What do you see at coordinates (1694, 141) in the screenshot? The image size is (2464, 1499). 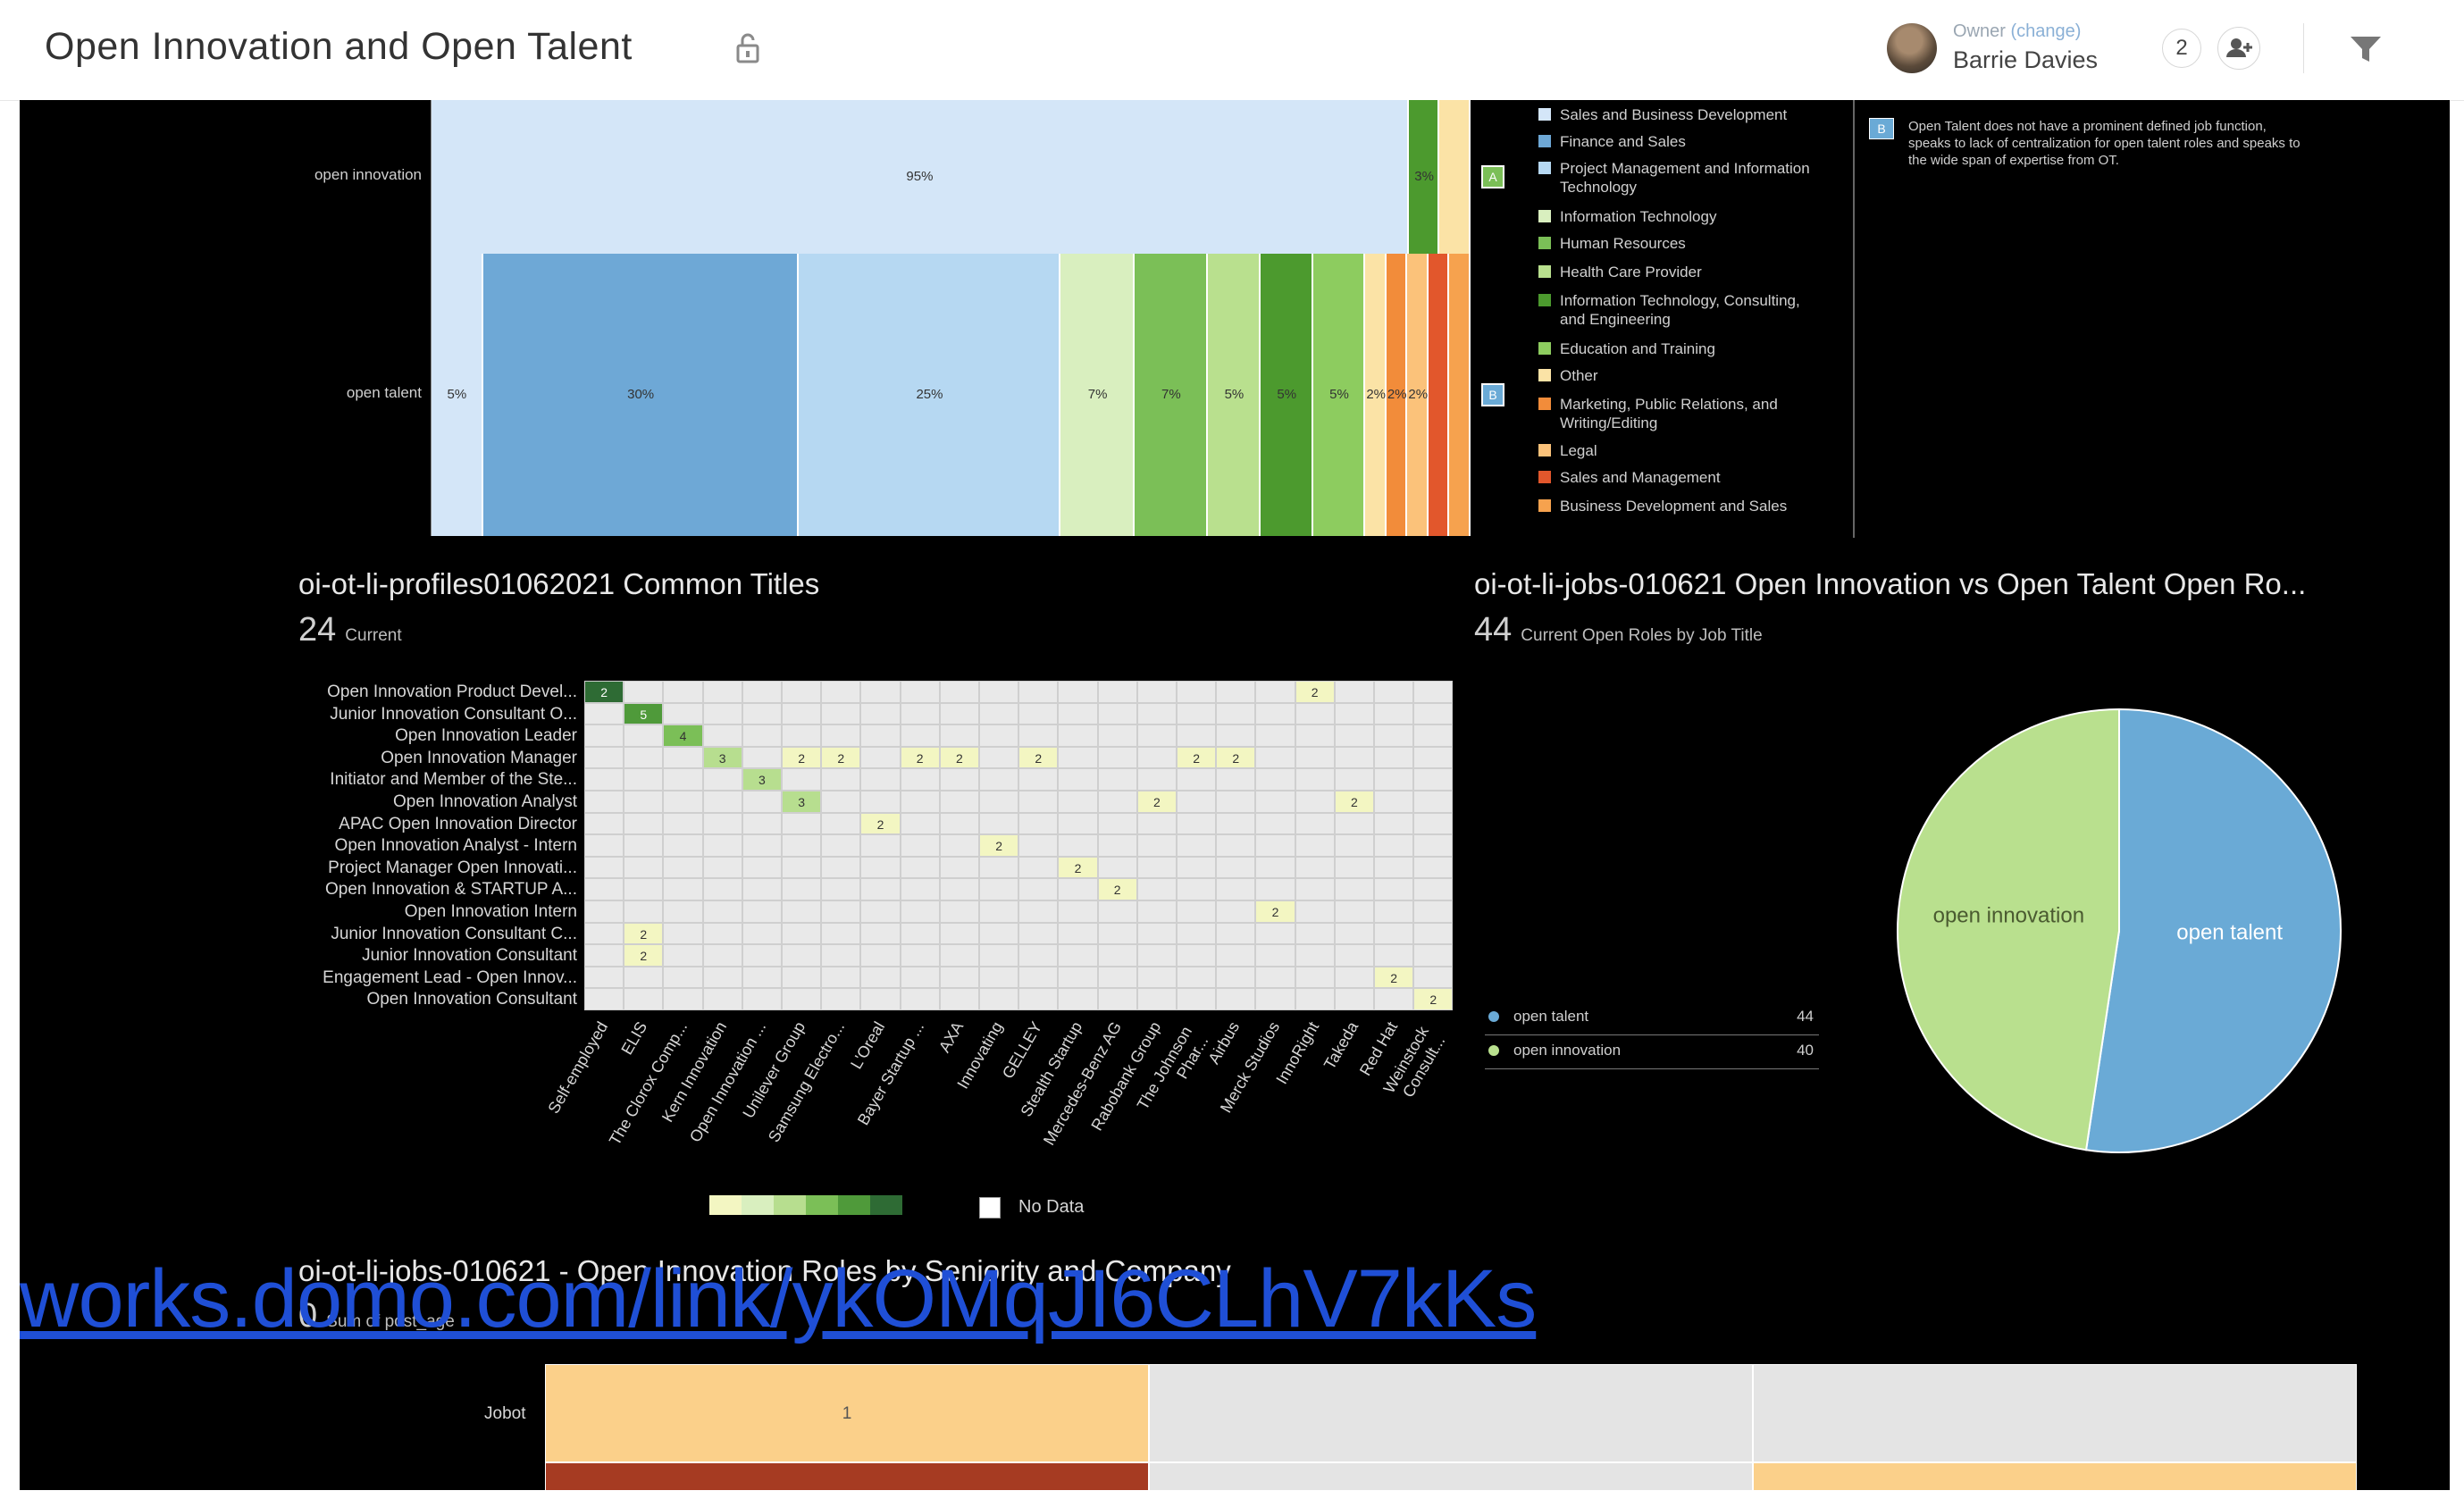 I see `legend-label: Finance and Sales` at bounding box center [1694, 141].